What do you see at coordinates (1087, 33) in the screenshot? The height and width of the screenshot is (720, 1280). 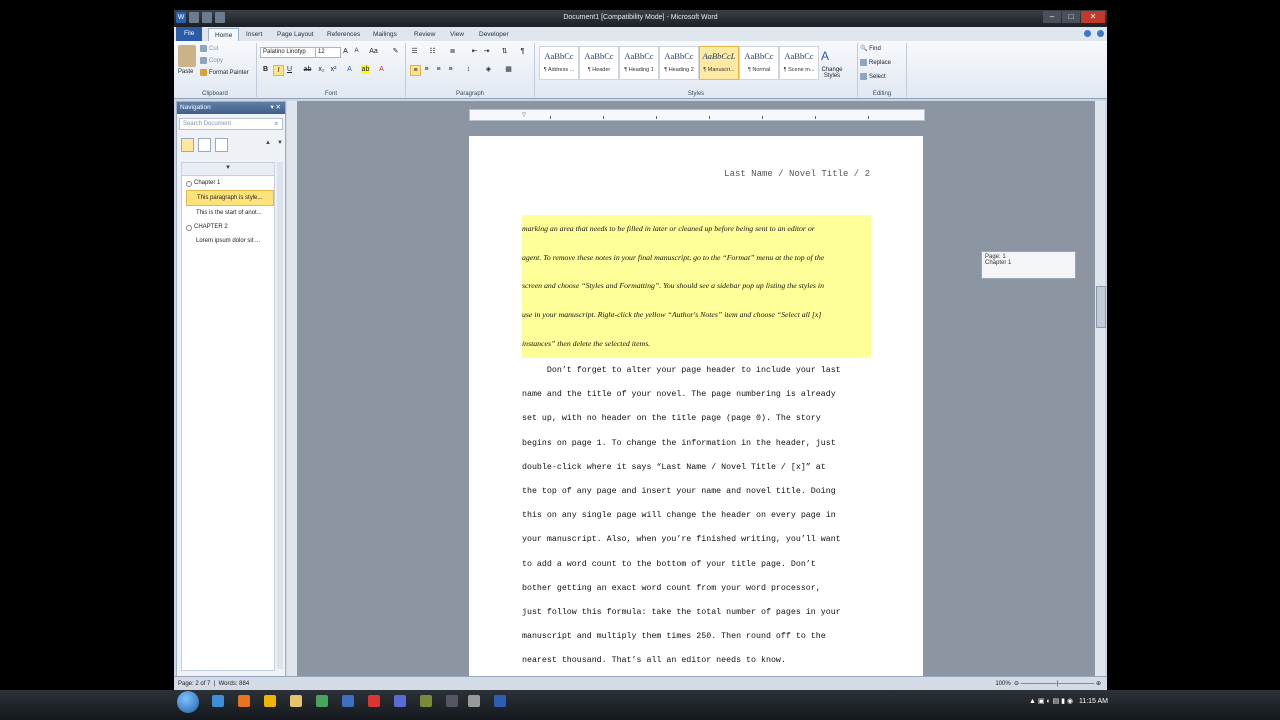 I see `minimize-ribbon-icon` at bounding box center [1087, 33].